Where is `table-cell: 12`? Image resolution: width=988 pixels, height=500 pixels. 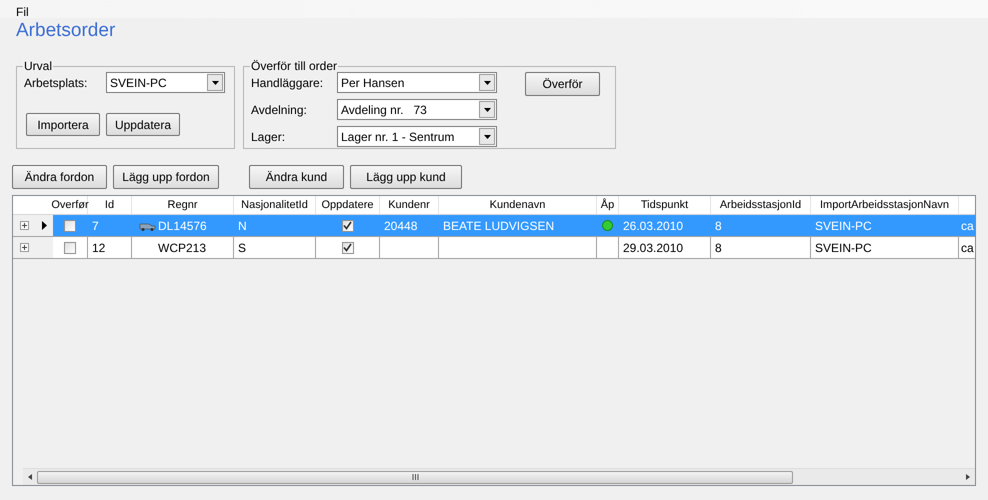
table-cell: 12 is located at coordinates (110, 247).